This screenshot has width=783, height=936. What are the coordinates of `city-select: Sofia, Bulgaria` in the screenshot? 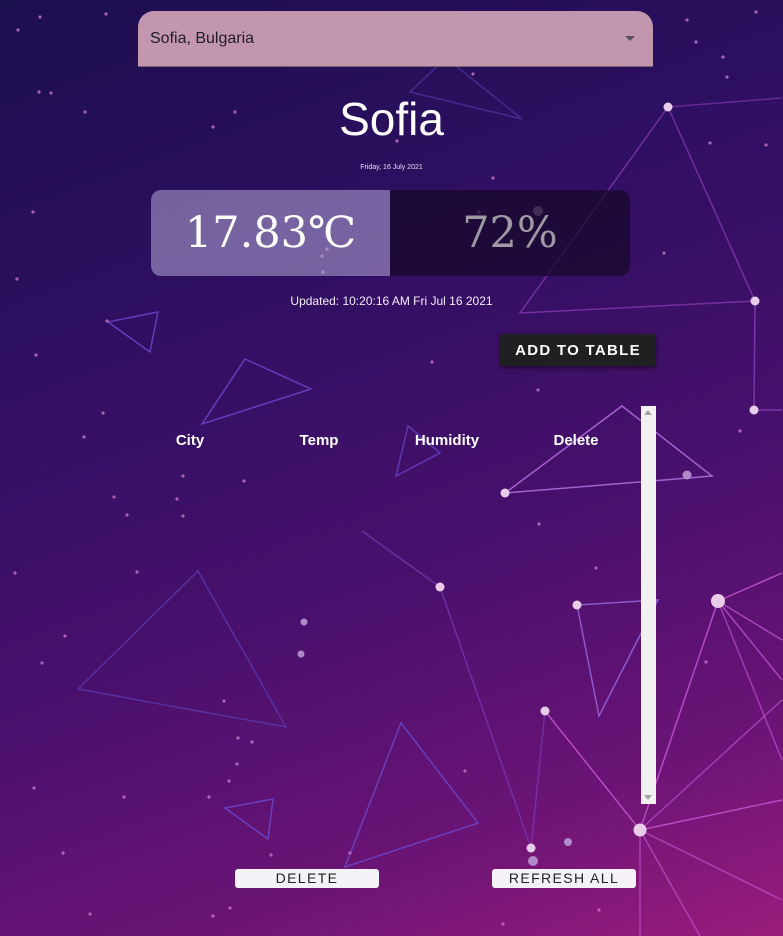 It's located at (395, 39).